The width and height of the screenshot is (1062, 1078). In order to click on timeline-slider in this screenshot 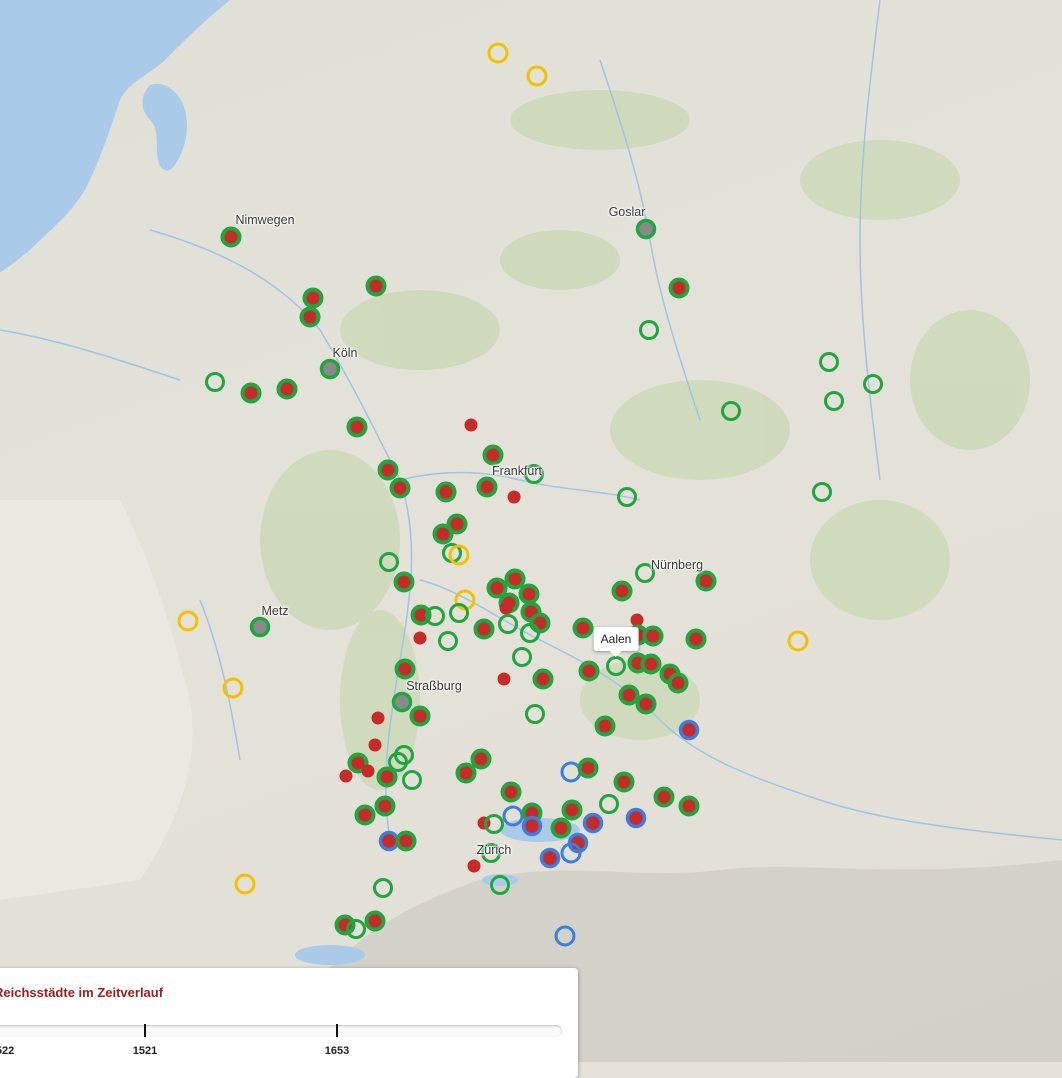, I will do `click(281, 1031)`.